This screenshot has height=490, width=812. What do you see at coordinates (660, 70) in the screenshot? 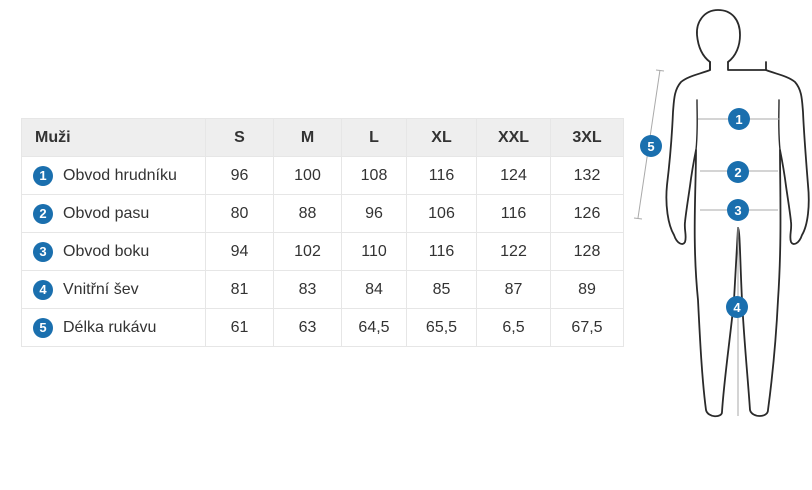
I see `sleeve-line-cap-top` at bounding box center [660, 70].